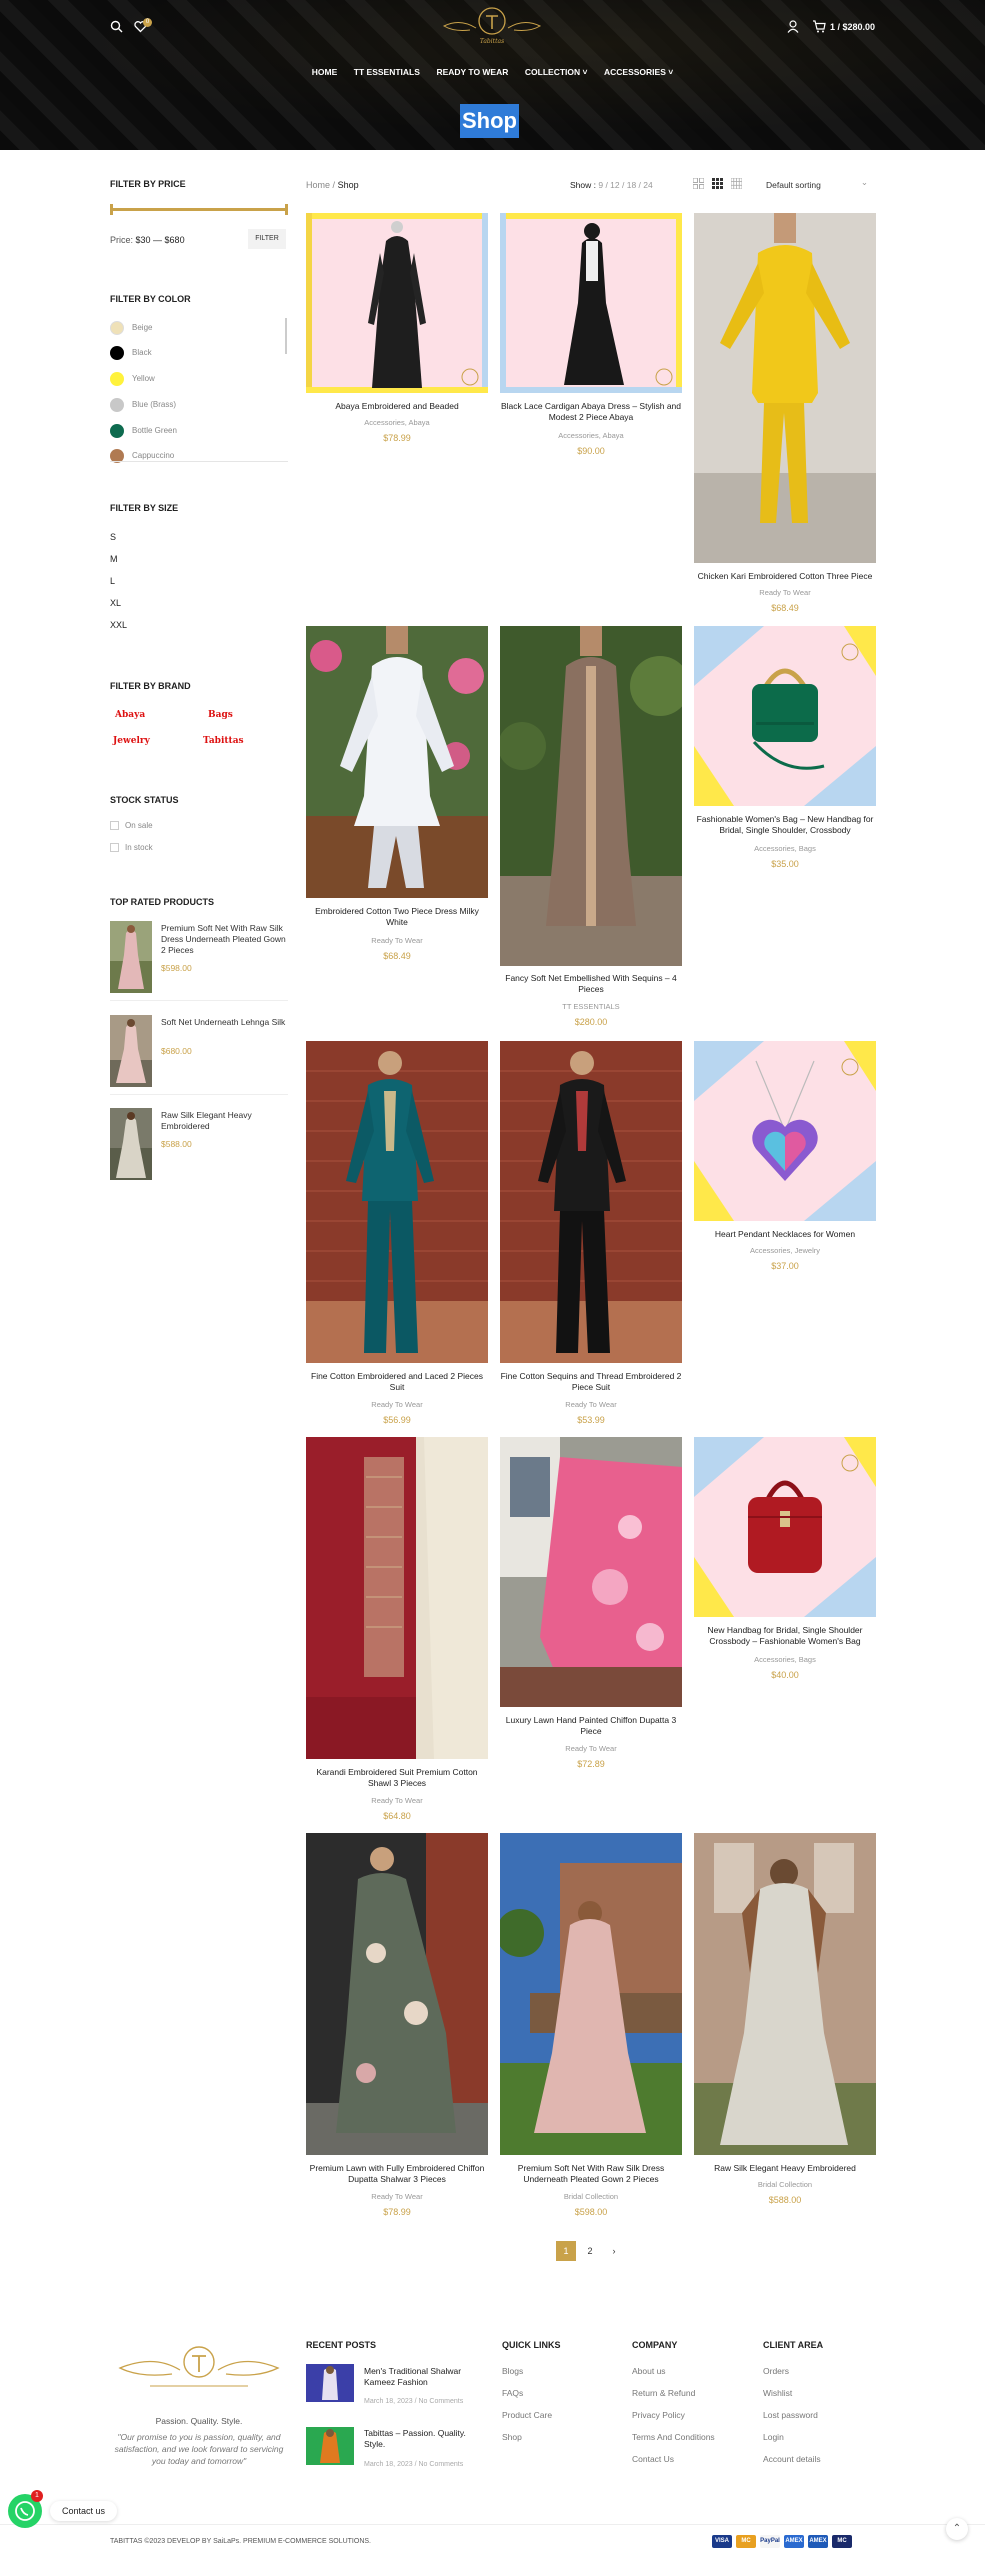 Image resolution: width=985 pixels, height=2560 pixels. What do you see at coordinates (776, 2371) in the screenshot?
I see `footer-link-orders: Orders` at bounding box center [776, 2371].